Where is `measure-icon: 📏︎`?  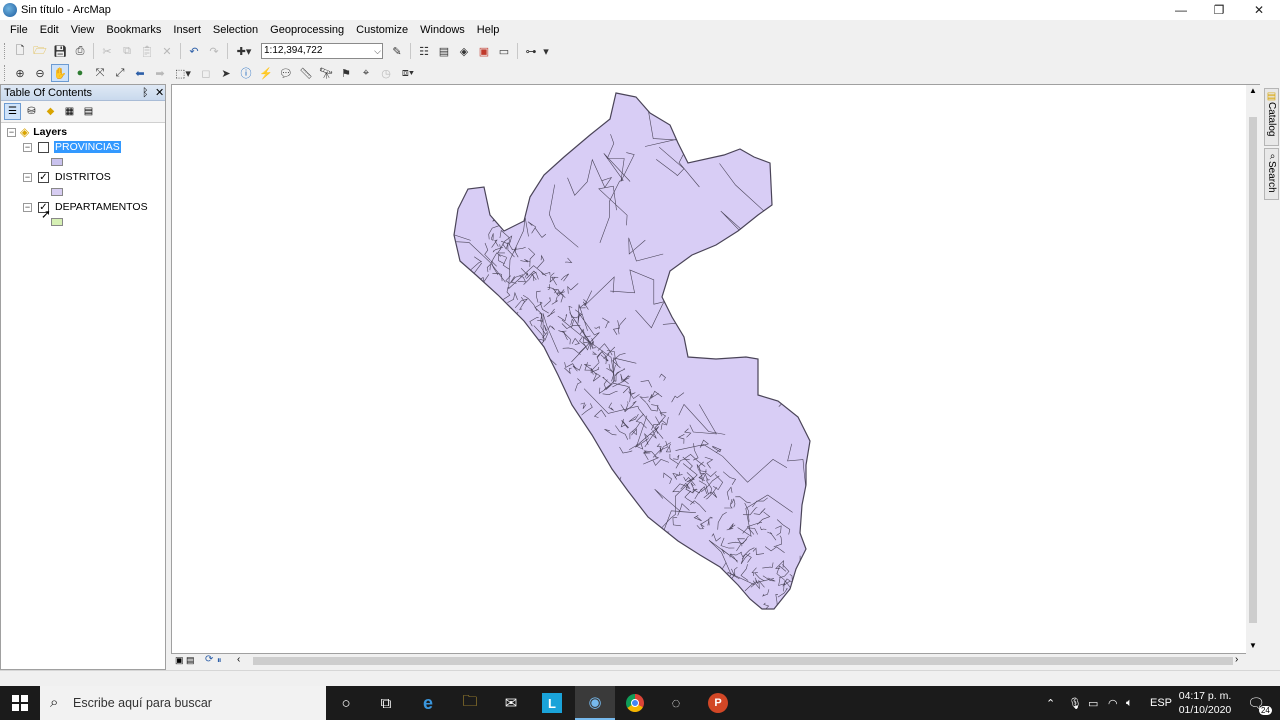 measure-icon: 📏︎ is located at coordinates (306, 73).